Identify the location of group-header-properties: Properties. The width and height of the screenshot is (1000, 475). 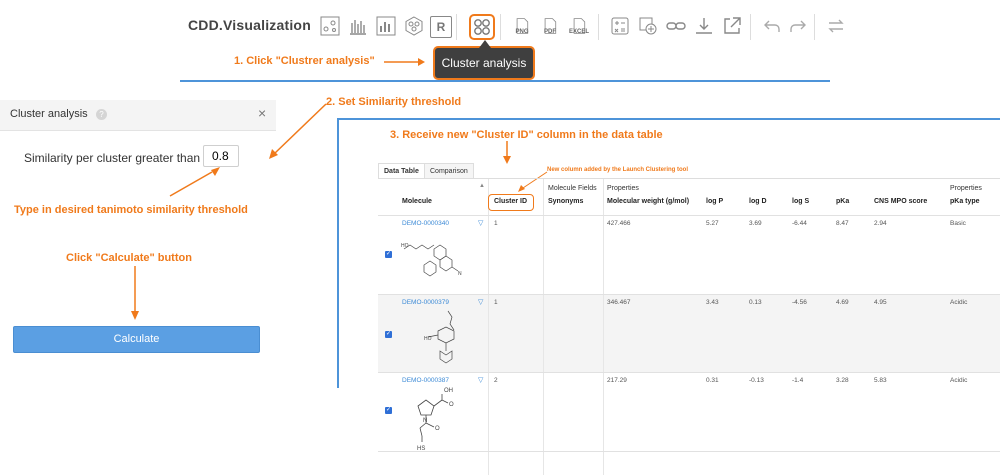
(623, 188).